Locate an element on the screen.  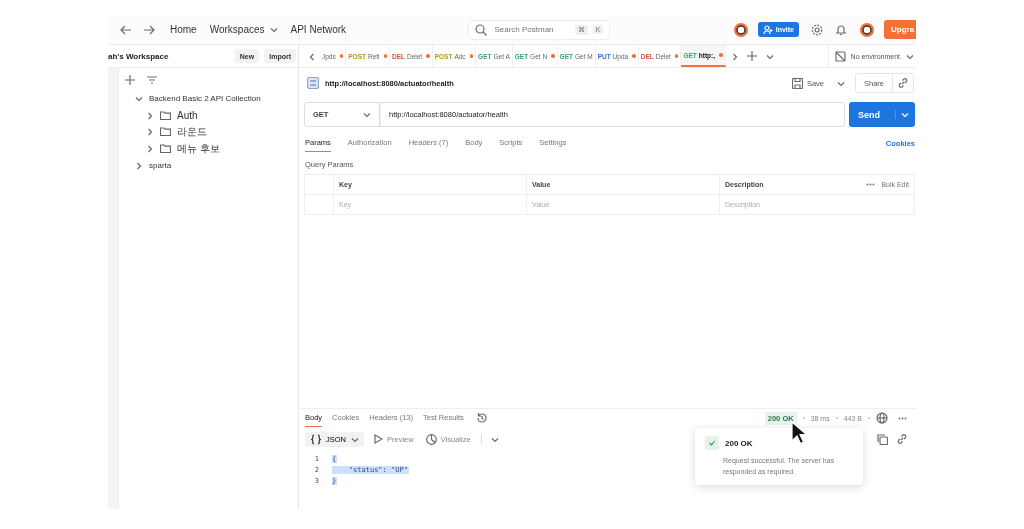
nav-link: API Network is located at coordinates (318, 29).